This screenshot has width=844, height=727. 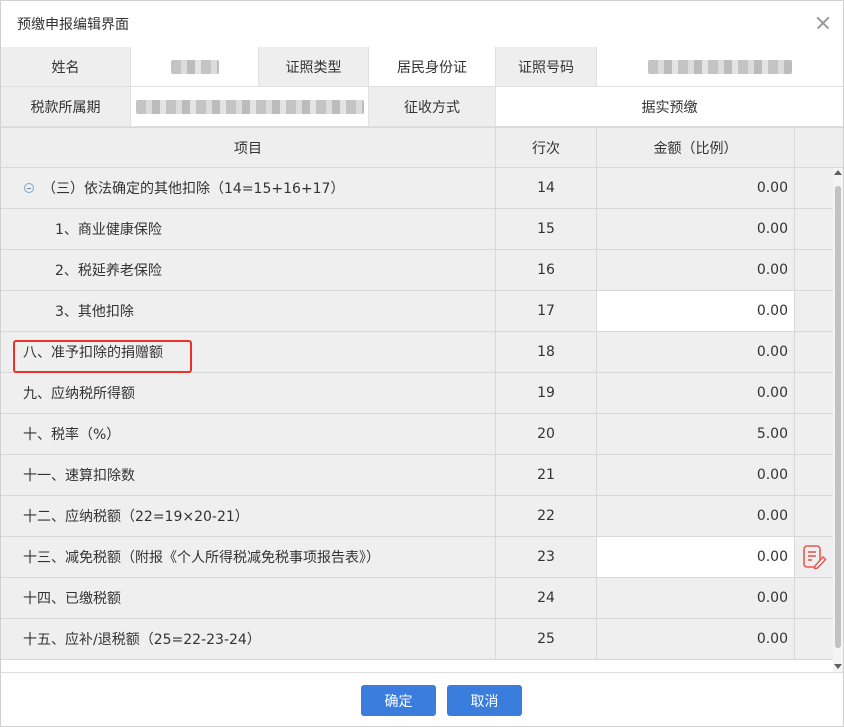 What do you see at coordinates (422, 311) in the screenshot?
I see `table-row: 3、其他扣除 17 0.00` at bounding box center [422, 311].